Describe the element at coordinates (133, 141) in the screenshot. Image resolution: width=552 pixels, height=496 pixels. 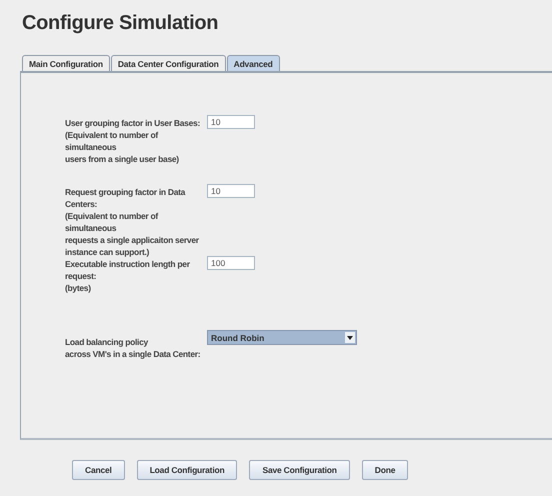
I see `setting-label: User grouping factor in User Bases: (Equivalent to number of simultaneous users from a single user base)` at that location.